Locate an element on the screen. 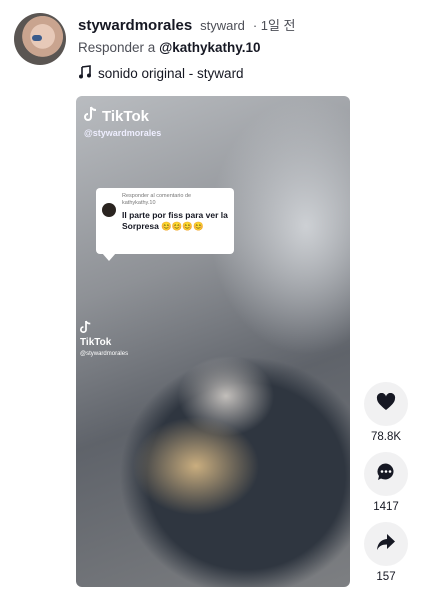  author-nickname: styward is located at coordinates (222, 25).